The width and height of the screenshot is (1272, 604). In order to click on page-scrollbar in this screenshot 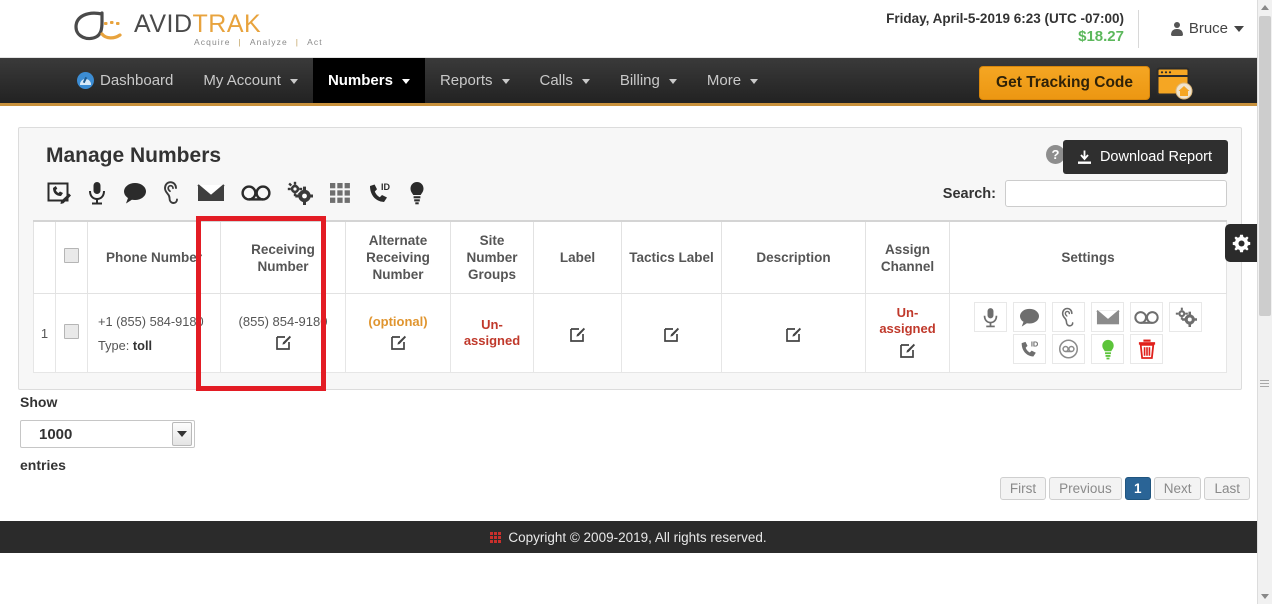, I will do `click(1264, 302)`.